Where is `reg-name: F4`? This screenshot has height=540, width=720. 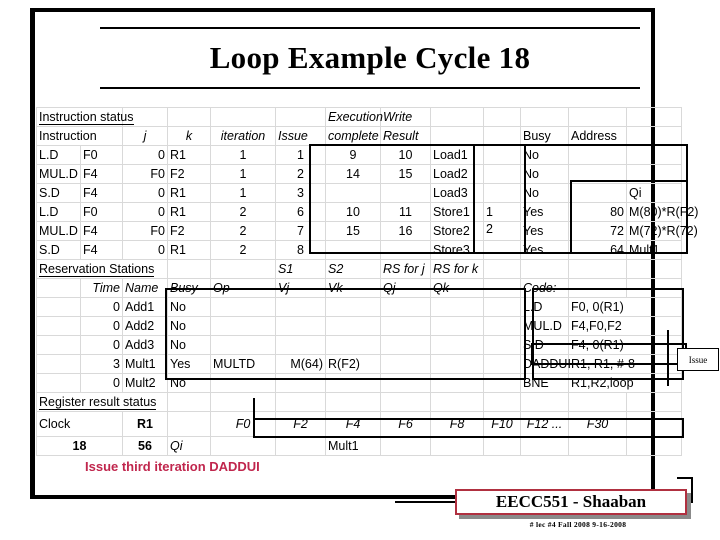 reg-name: F4 is located at coordinates (353, 424).